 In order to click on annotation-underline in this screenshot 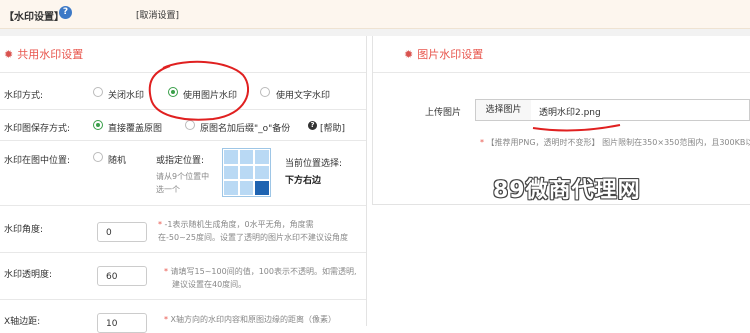, I will do `click(576, 128)`.